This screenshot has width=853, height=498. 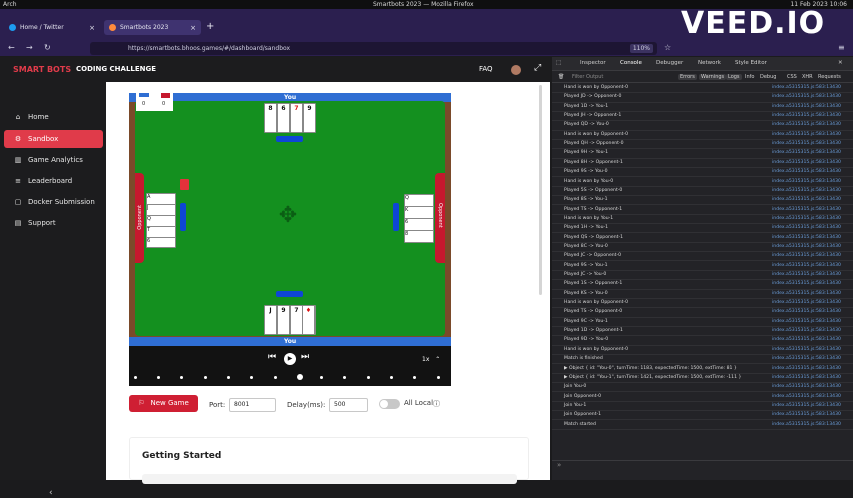 I want to click on sidebar-item-docker-submission: ▢ Docker Submission, so click(x=53, y=202).